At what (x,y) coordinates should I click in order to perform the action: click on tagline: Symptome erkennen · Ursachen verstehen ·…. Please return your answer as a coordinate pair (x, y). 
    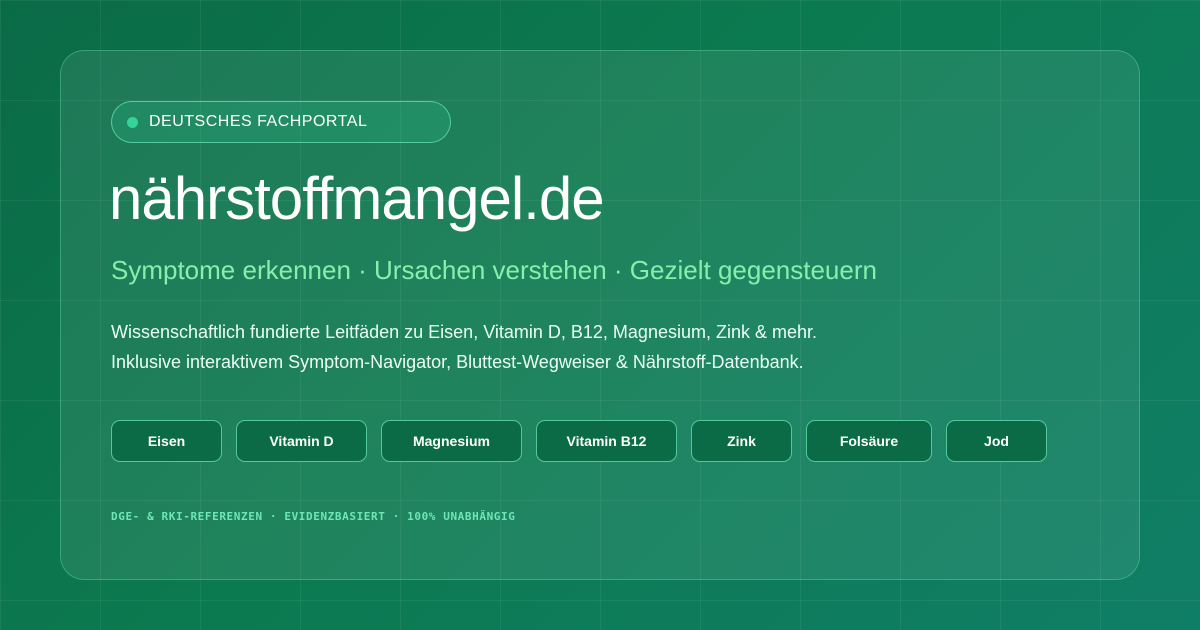
    Looking at the image, I should click on (494, 270).